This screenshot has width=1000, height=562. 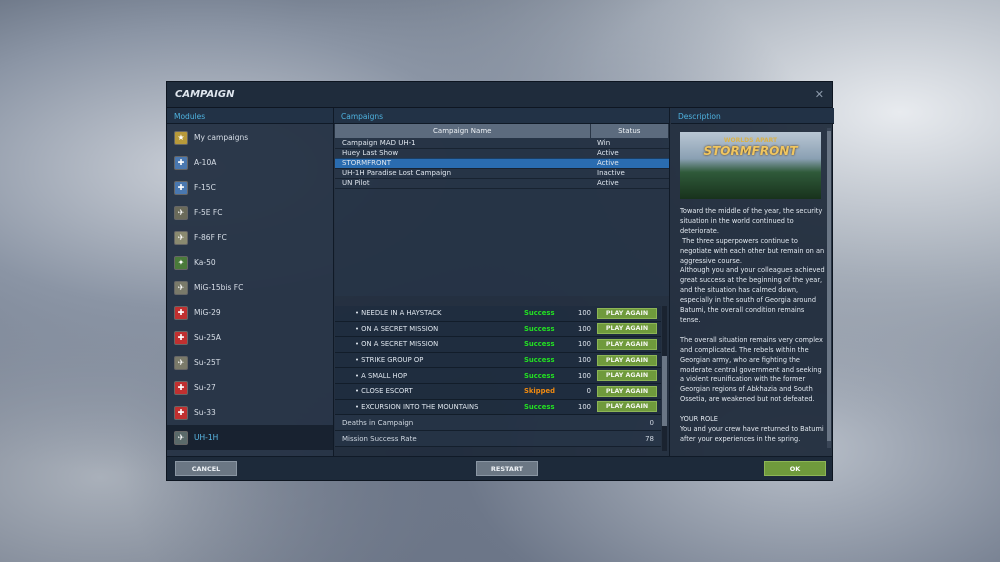 What do you see at coordinates (250, 137) in the screenshot?
I see `module-item: ★ My campaigns` at bounding box center [250, 137].